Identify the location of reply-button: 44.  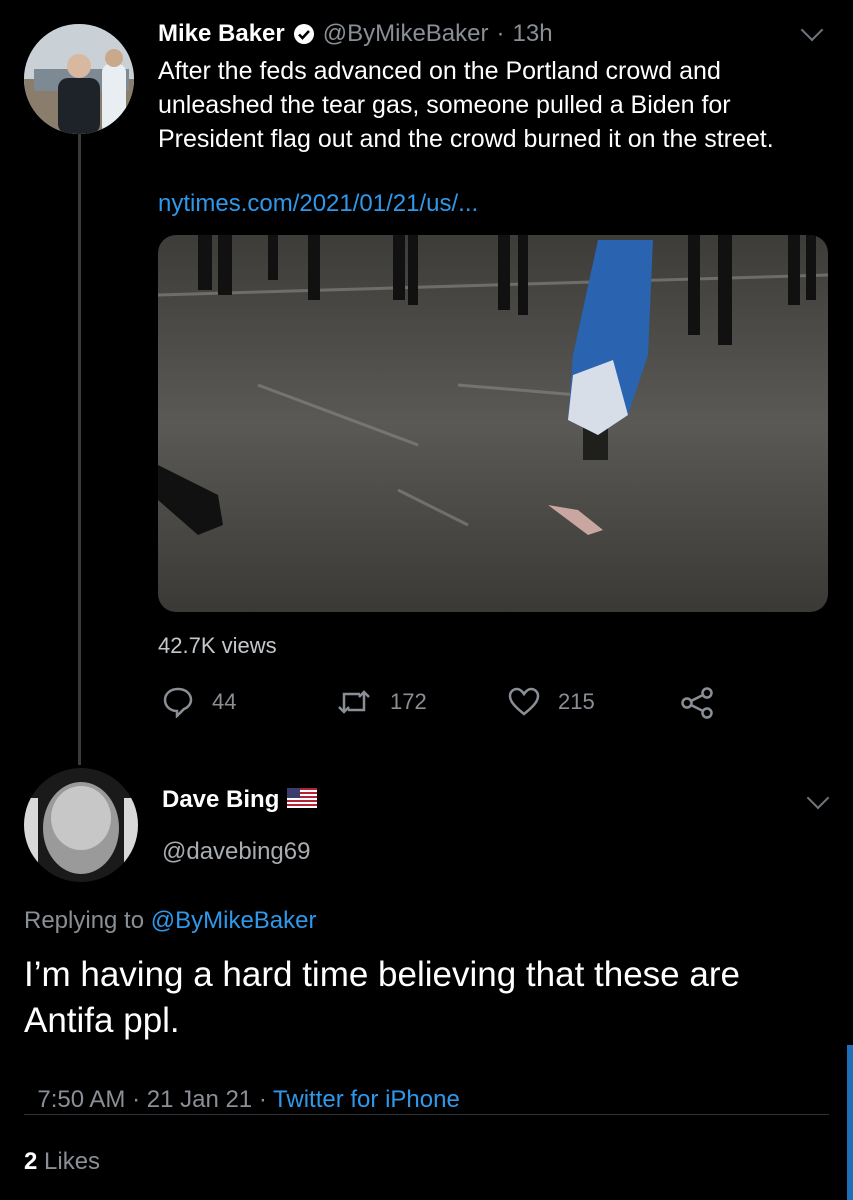
(199, 702).